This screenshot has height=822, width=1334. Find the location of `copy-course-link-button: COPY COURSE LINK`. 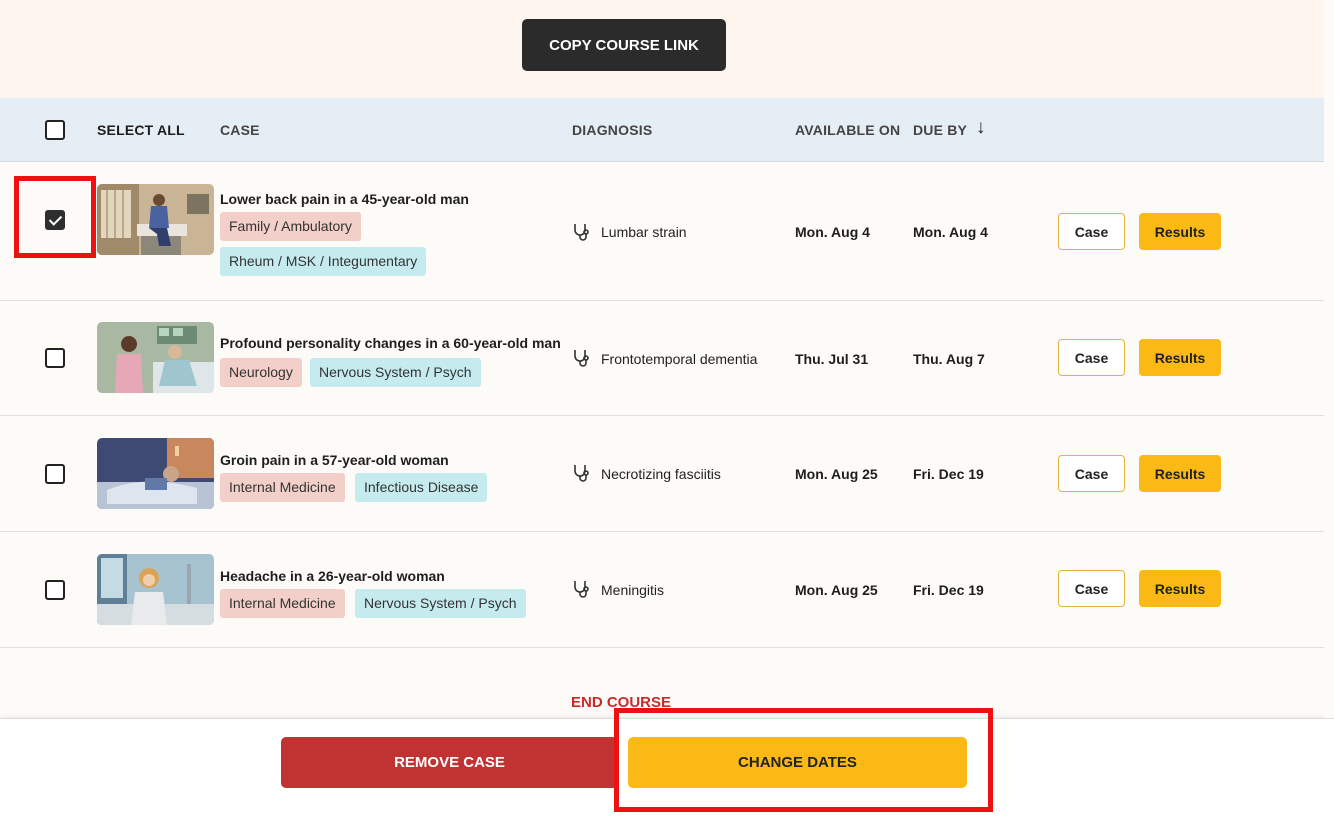

copy-course-link-button: COPY COURSE LINK is located at coordinates (624, 45).